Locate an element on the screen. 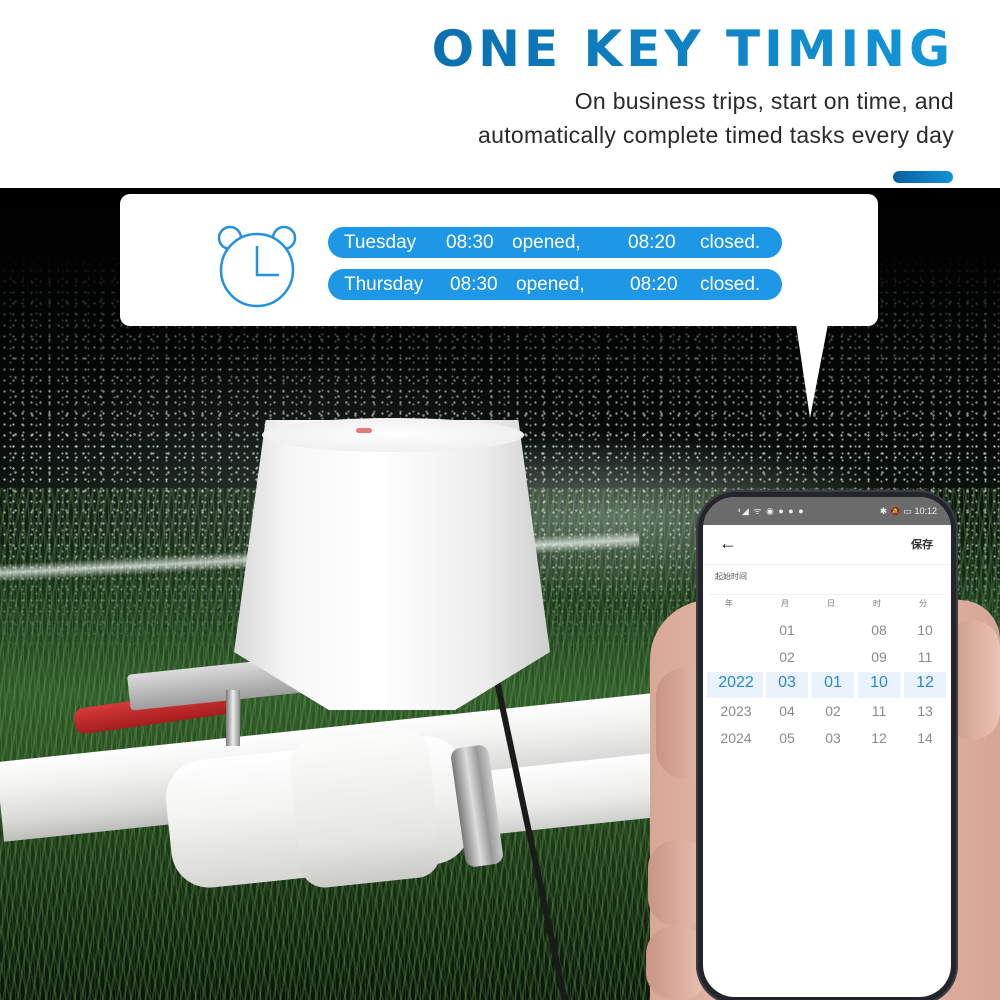 The height and width of the screenshot is (1000, 1000). column-header-hour: 时 is located at coordinates (877, 603).